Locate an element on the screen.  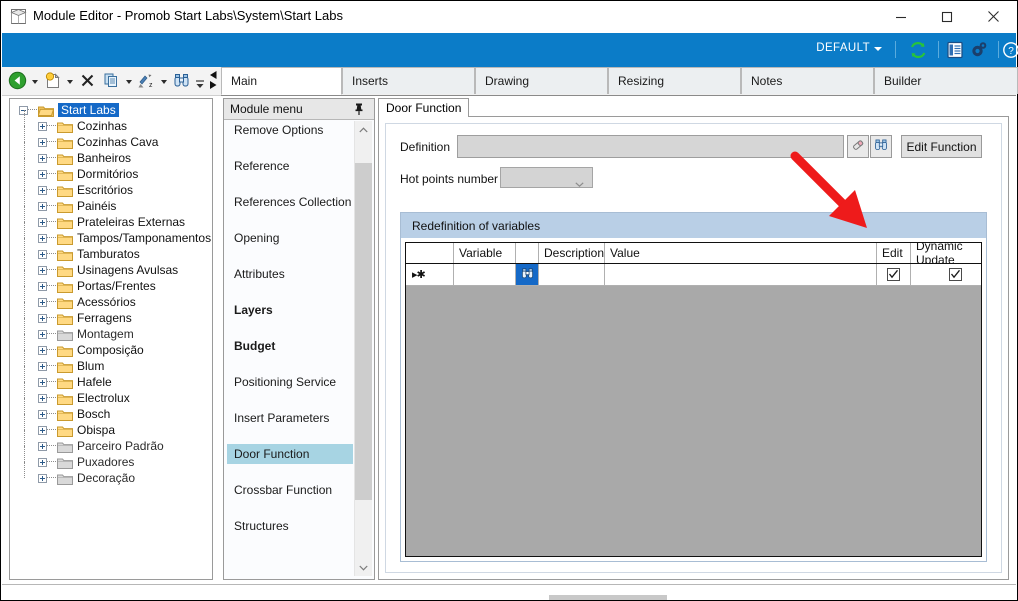
minimize-button is located at coordinates (901, 16).